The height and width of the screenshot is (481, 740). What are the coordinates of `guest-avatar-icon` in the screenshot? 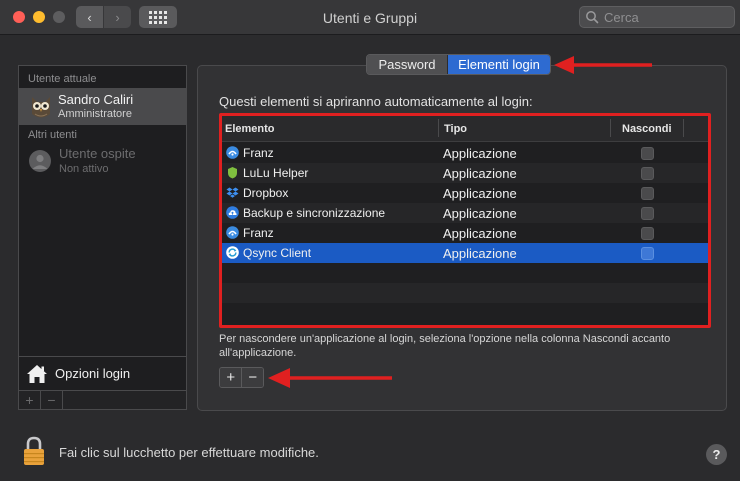 It's located at (40, 161).